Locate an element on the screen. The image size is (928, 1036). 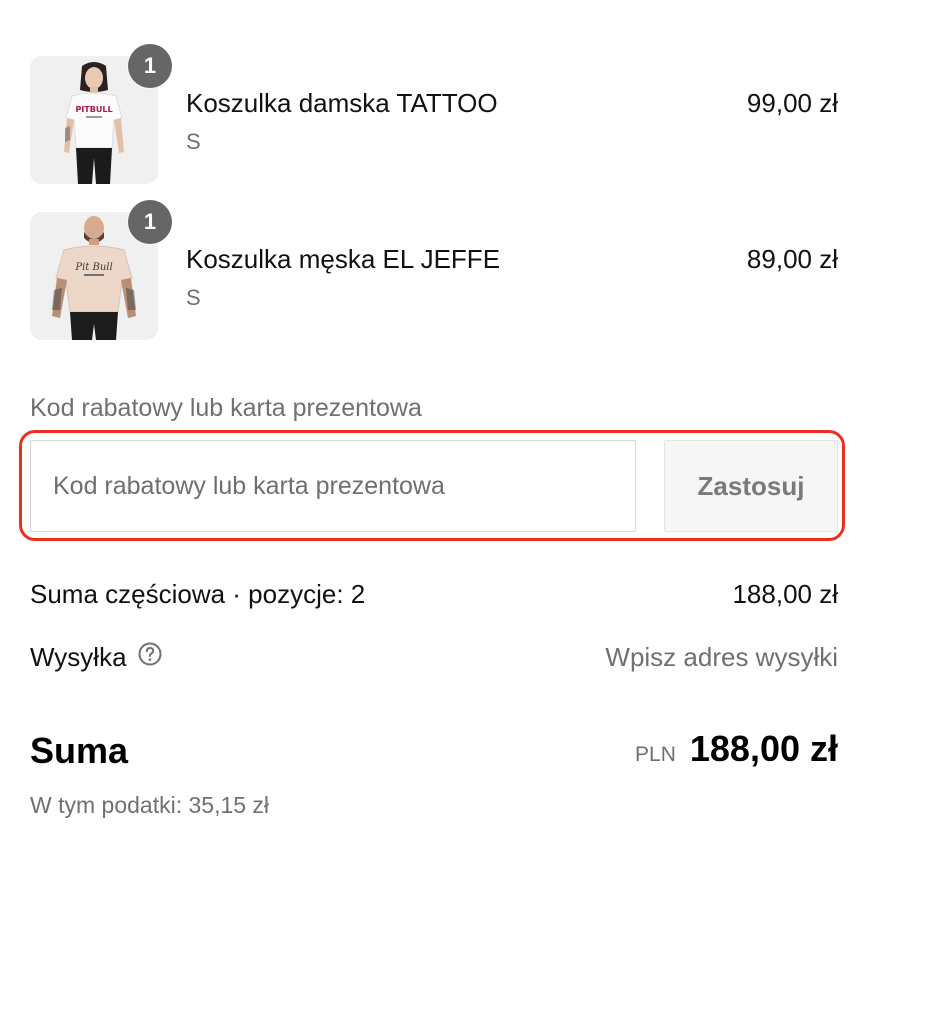
product-title: Koszulka męska EL JEFFE is located at coordinates (343, 259).